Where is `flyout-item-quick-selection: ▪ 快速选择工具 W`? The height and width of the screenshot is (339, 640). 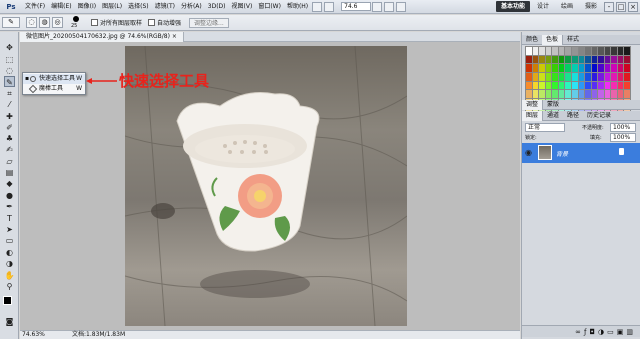
flyout-item-quick-selection: ▪ 快速选择工具 W is located at coordinates (54, 79).